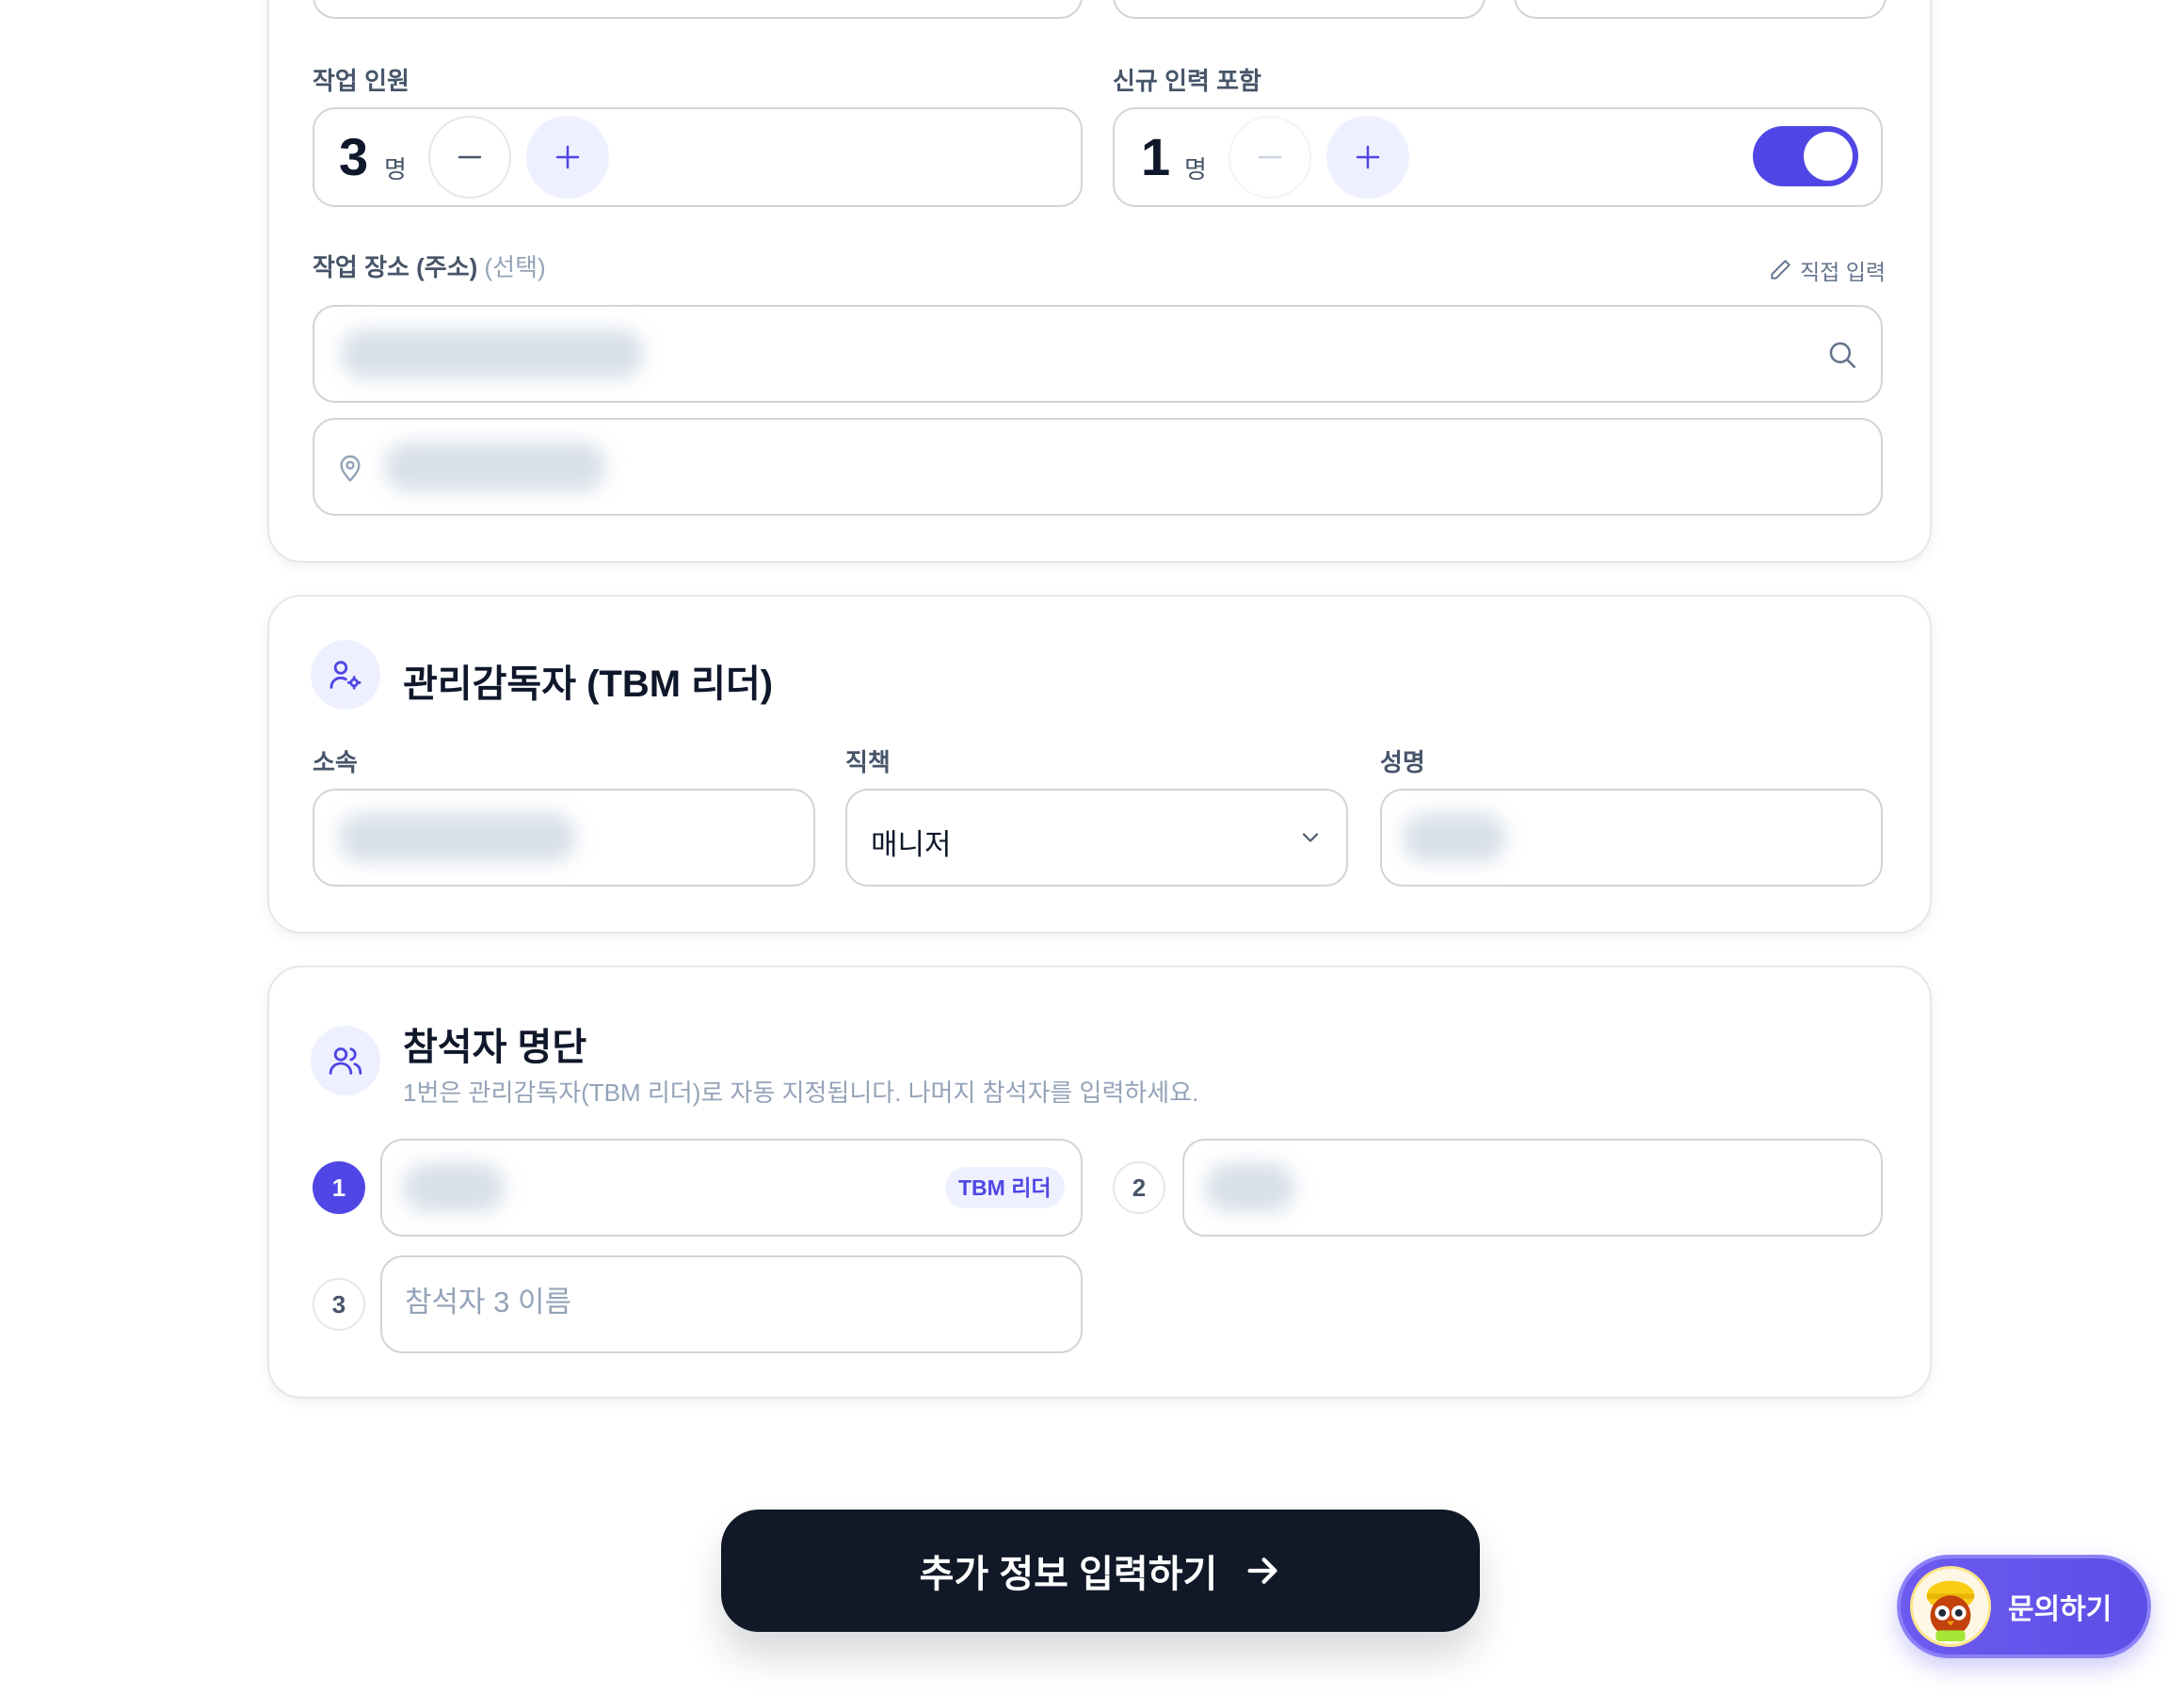  What do you see at coordinates (354, 156) in the screenshot?
I see `workers-count: 3` at bounding box center [354, 156].